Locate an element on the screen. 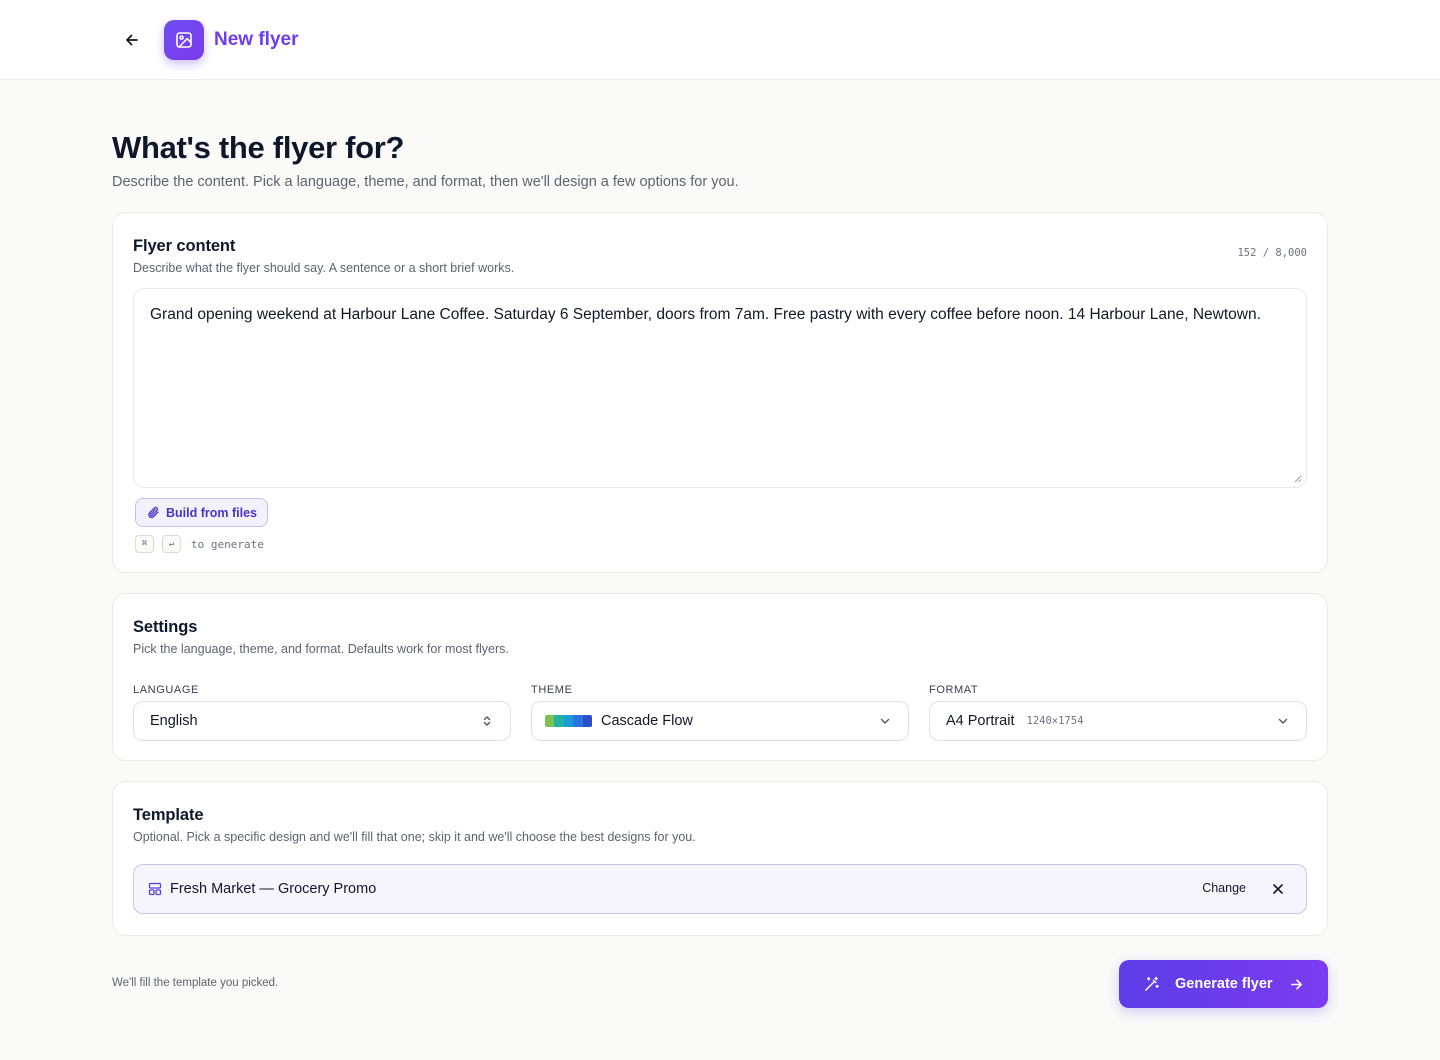 The image size is (1440, 1060). generate-flyer-button: Generate flyer is located at coordinates (1223, 984).